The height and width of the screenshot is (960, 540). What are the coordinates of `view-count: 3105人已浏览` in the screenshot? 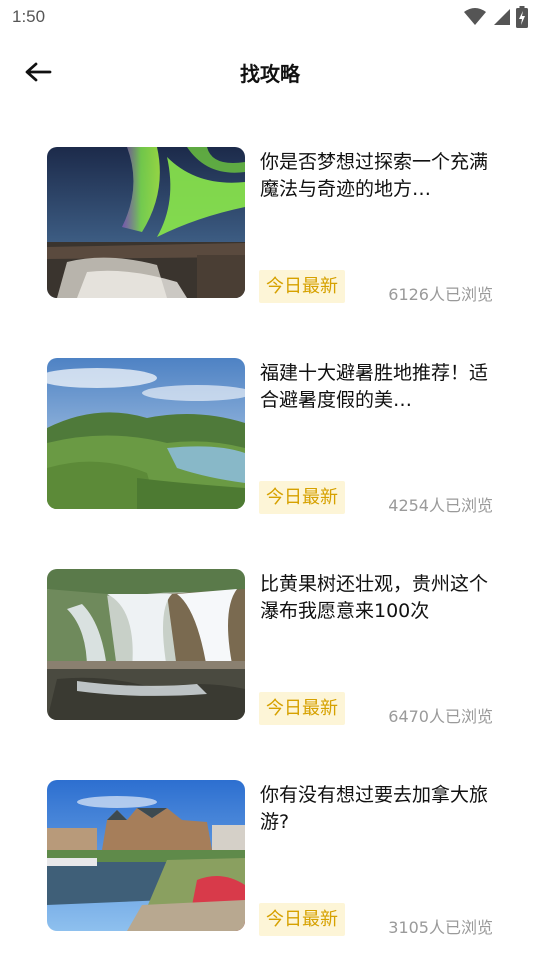 It's located at (440, 927).